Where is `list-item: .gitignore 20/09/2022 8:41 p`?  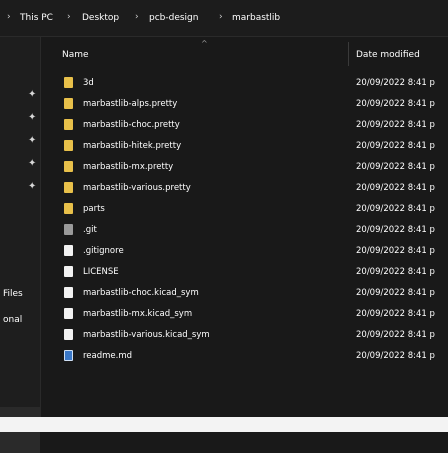
list-item: .gitignore 20/09/2022 8:41 p is located at coordinates (252, 250).